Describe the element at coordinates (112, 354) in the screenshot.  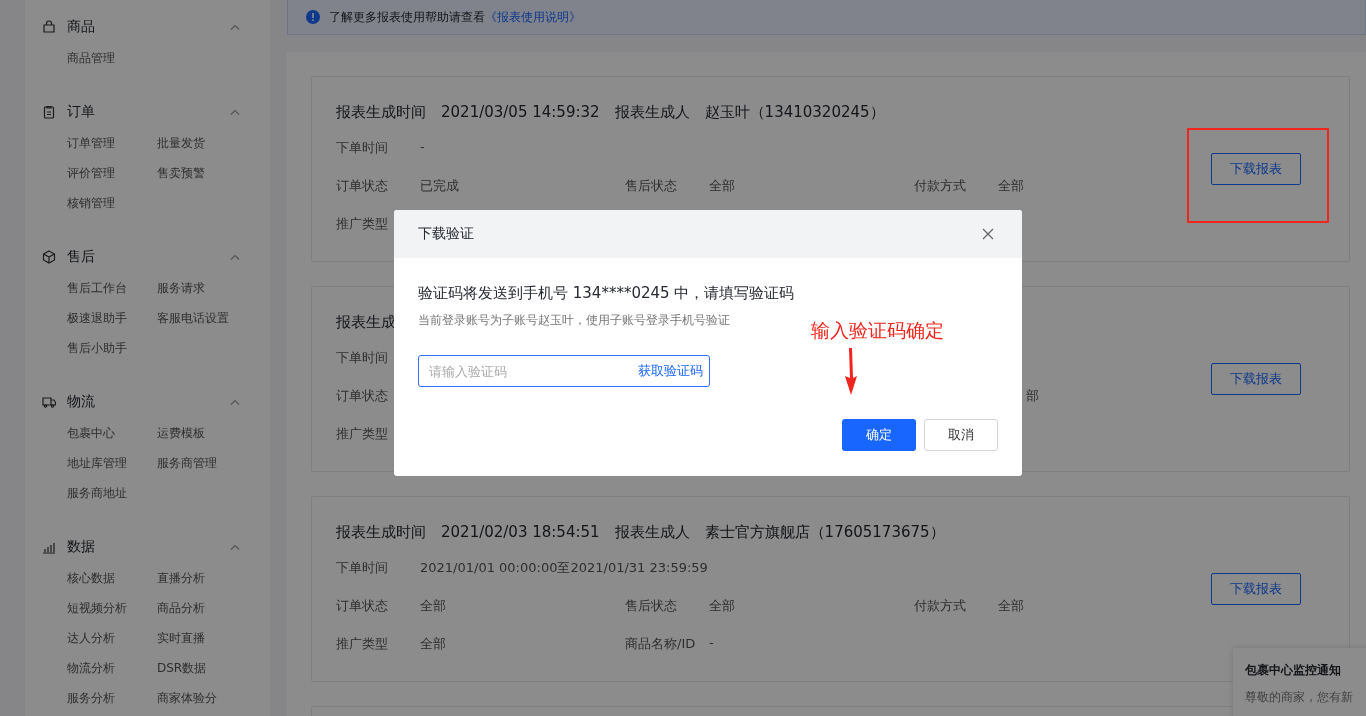
I see `menu-item: 售后小助手` at that location.